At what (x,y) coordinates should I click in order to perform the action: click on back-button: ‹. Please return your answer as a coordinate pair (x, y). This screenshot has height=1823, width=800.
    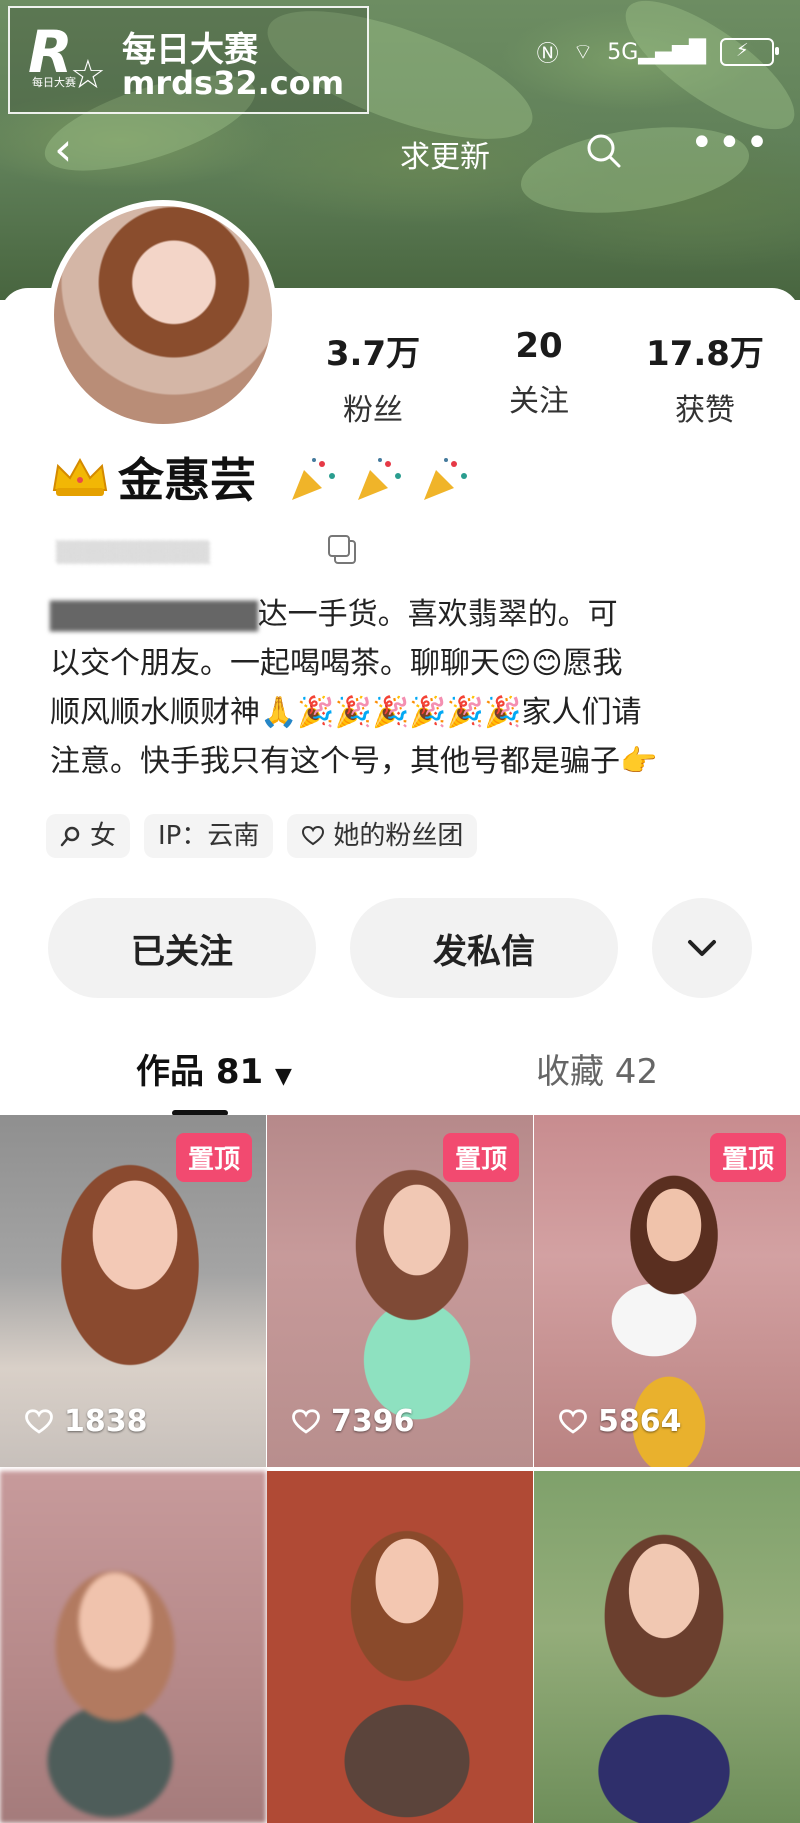
    Looking at the image, I should click on (63, 149).